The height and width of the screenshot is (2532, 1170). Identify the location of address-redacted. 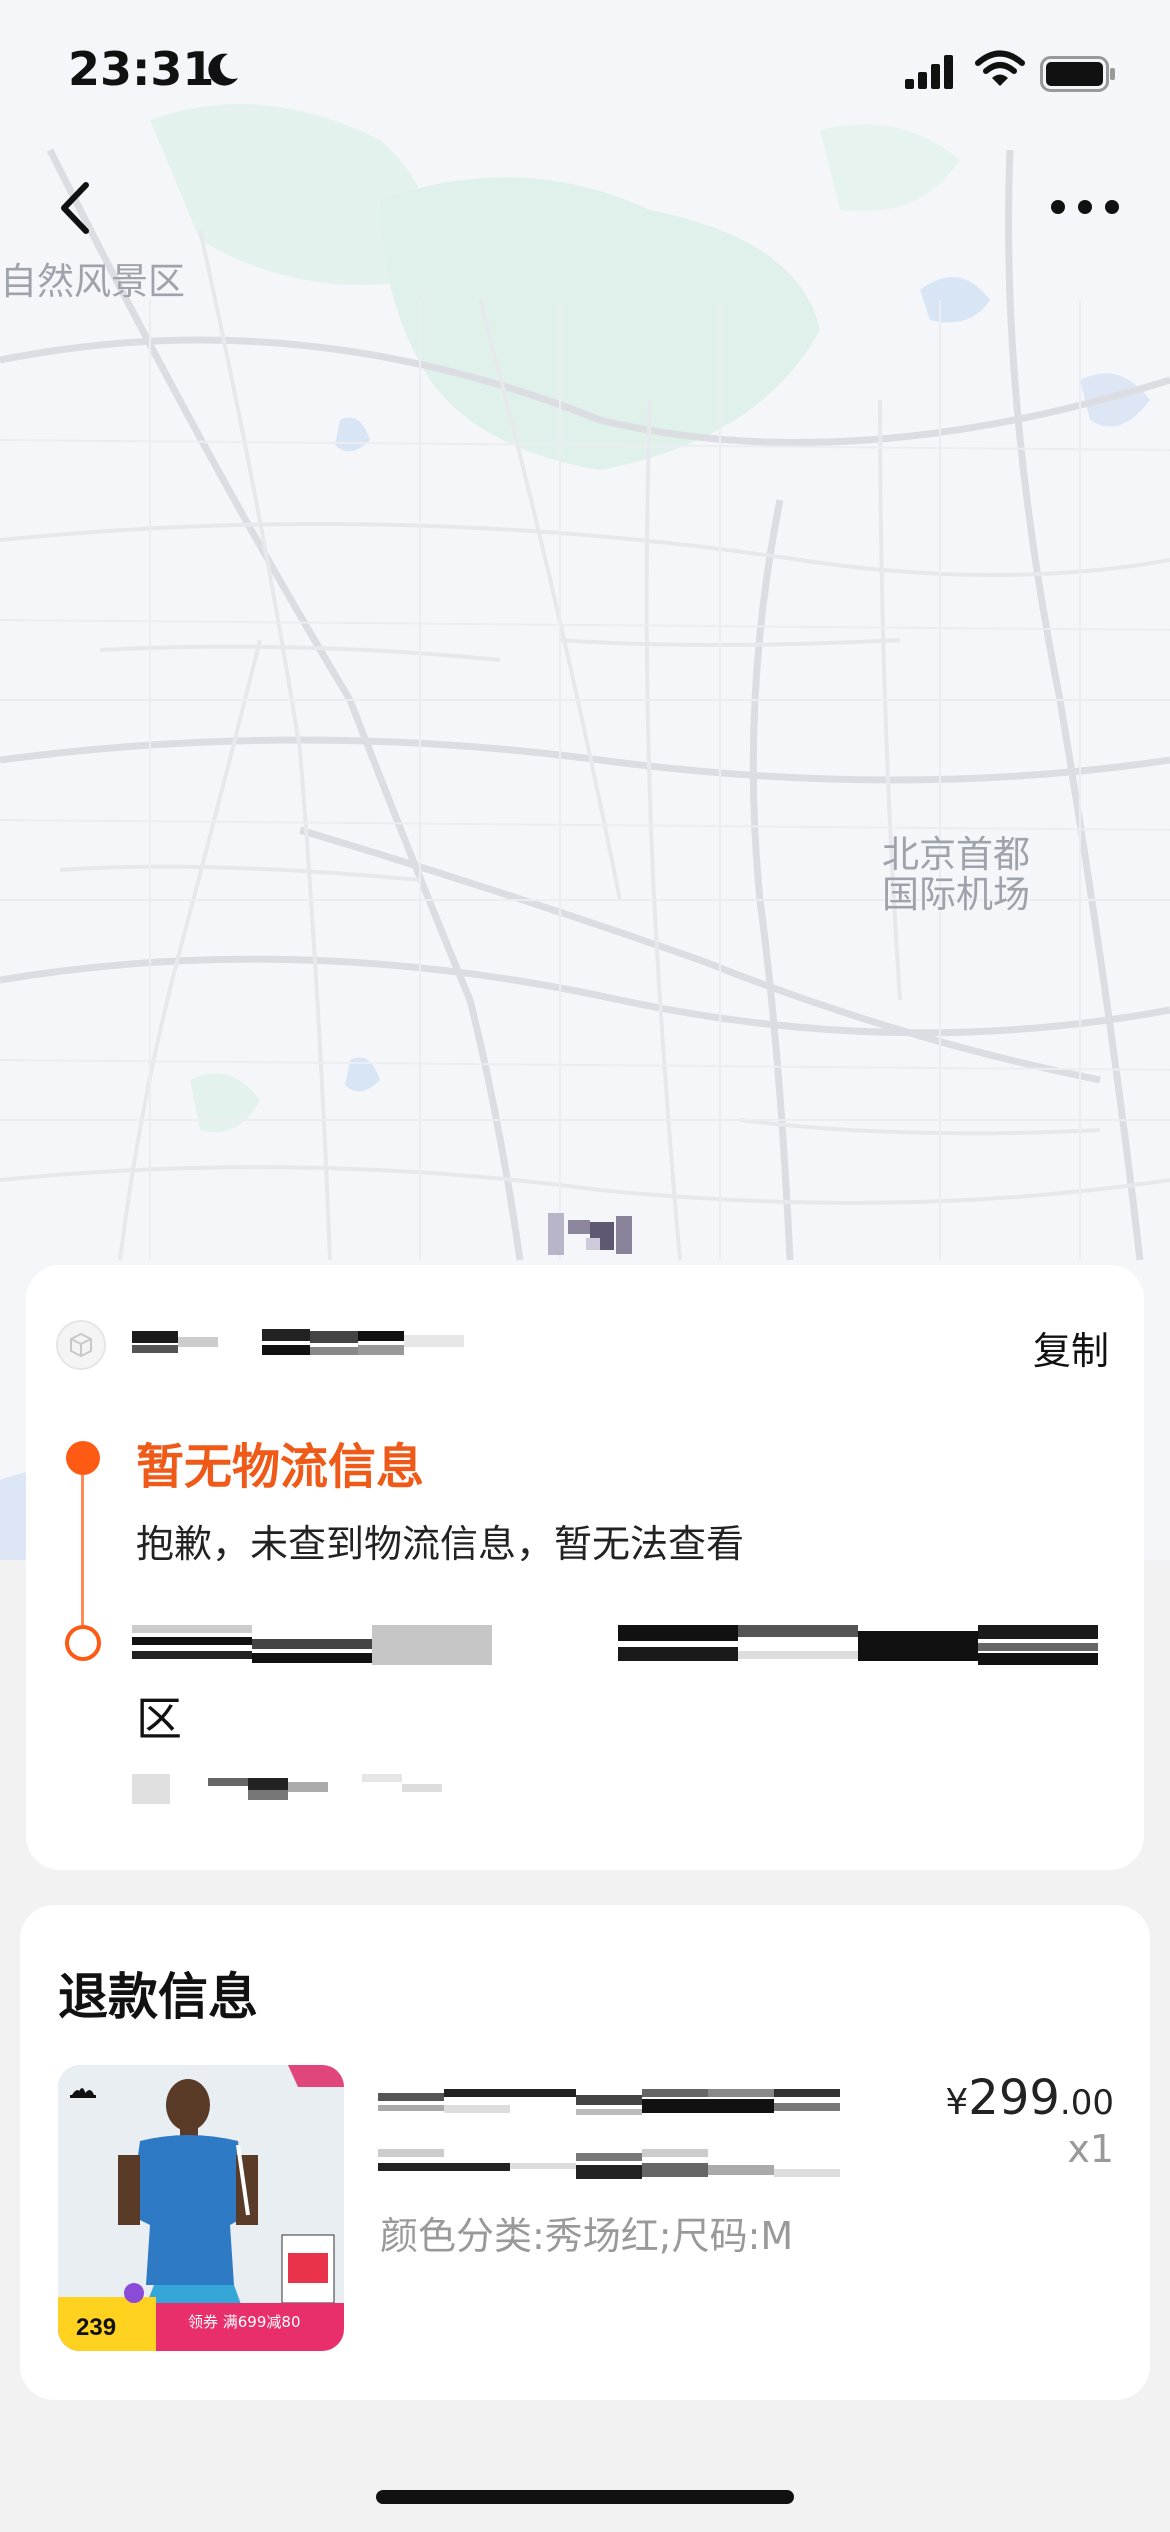
(615, 1645).